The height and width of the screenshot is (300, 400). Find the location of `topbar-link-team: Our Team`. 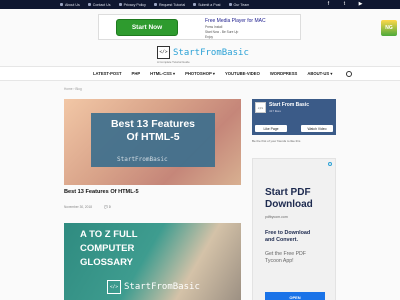

topbar-link-team: Our Team is located at coordinates (239, 4).